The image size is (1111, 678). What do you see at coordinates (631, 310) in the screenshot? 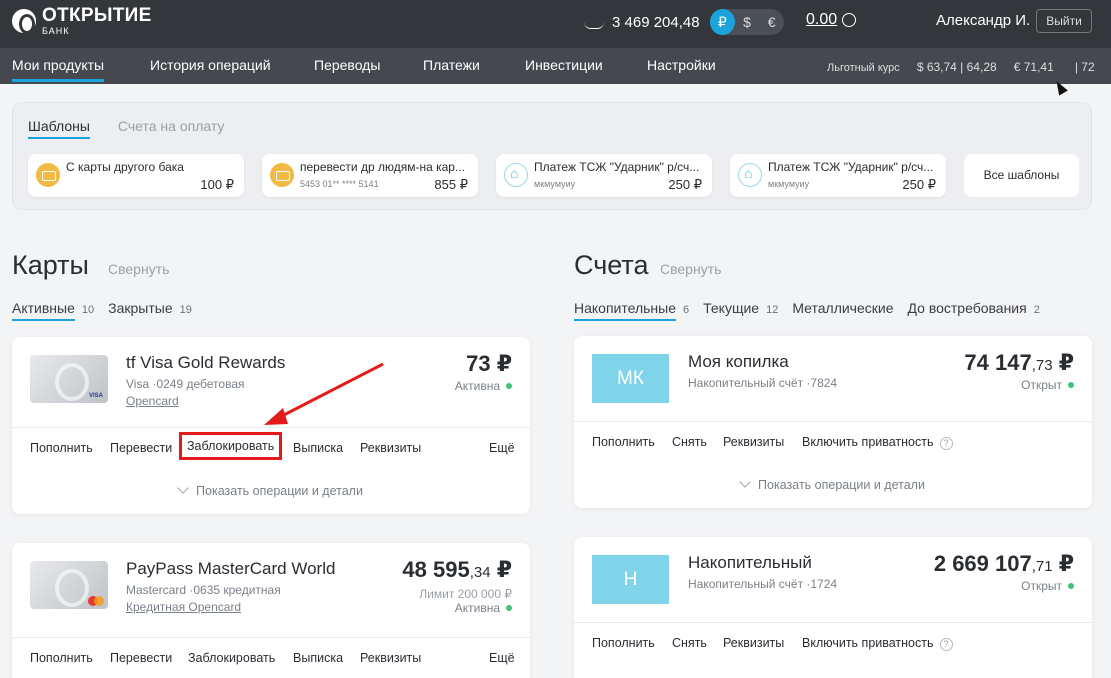
I see `tab-savings: Накопительные 6` at bounding box center [631, 310].